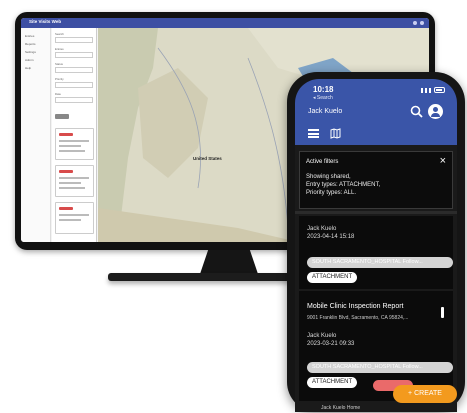 The width and height of the screenshot is (467, 413). Describe the element at coordinates (36, 135) in the screenshot. I see `desktop-sidebar: Entries Reports Settings Admin Help` at that location.